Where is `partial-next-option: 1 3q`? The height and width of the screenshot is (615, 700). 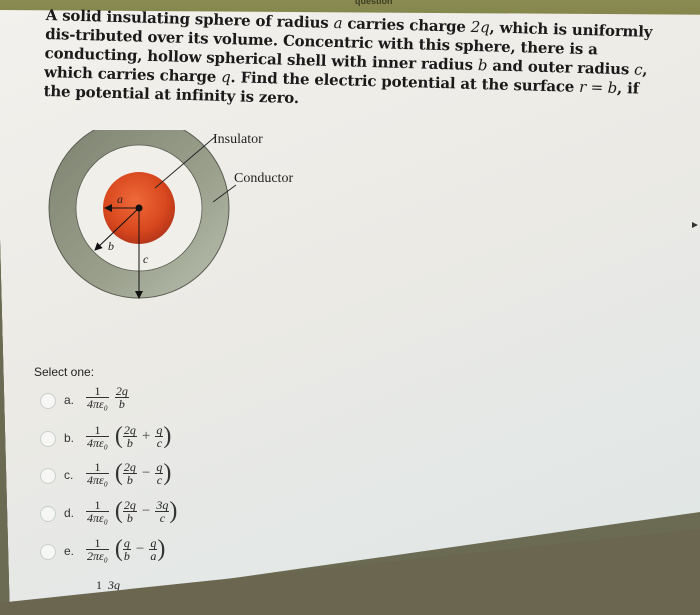
partial-next-option: 1 3q is located at coordinates (108, 585).